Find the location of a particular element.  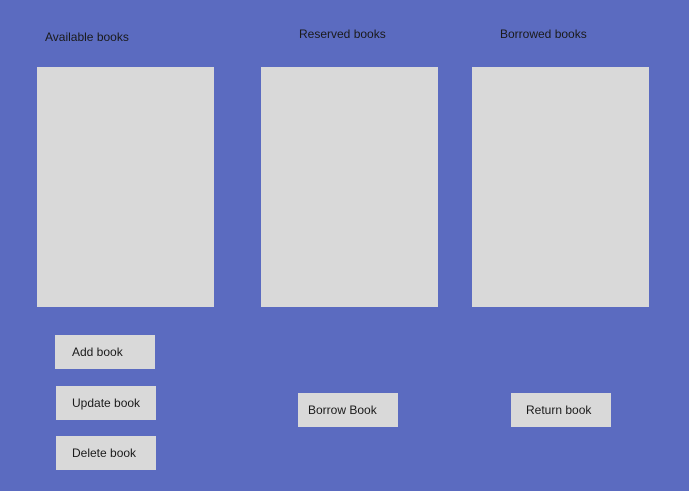

add-book-button: Add book is located at coordinates (105, 352).